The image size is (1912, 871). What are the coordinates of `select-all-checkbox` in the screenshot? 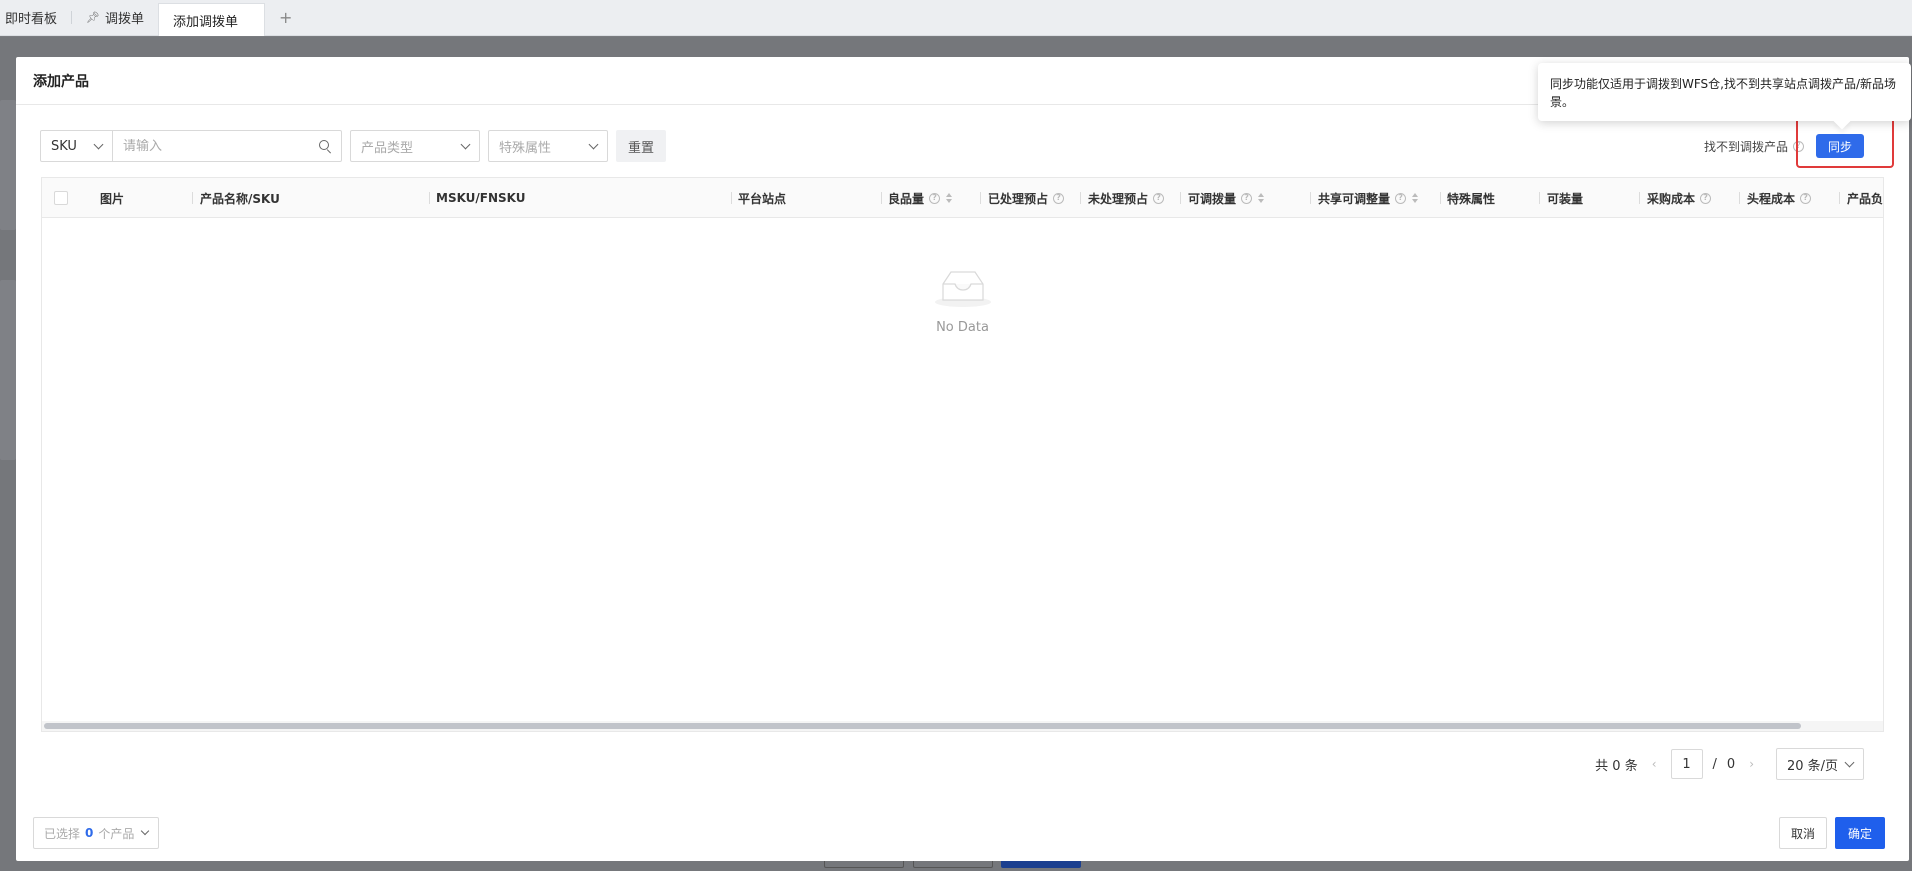 It's located at (61, 198).